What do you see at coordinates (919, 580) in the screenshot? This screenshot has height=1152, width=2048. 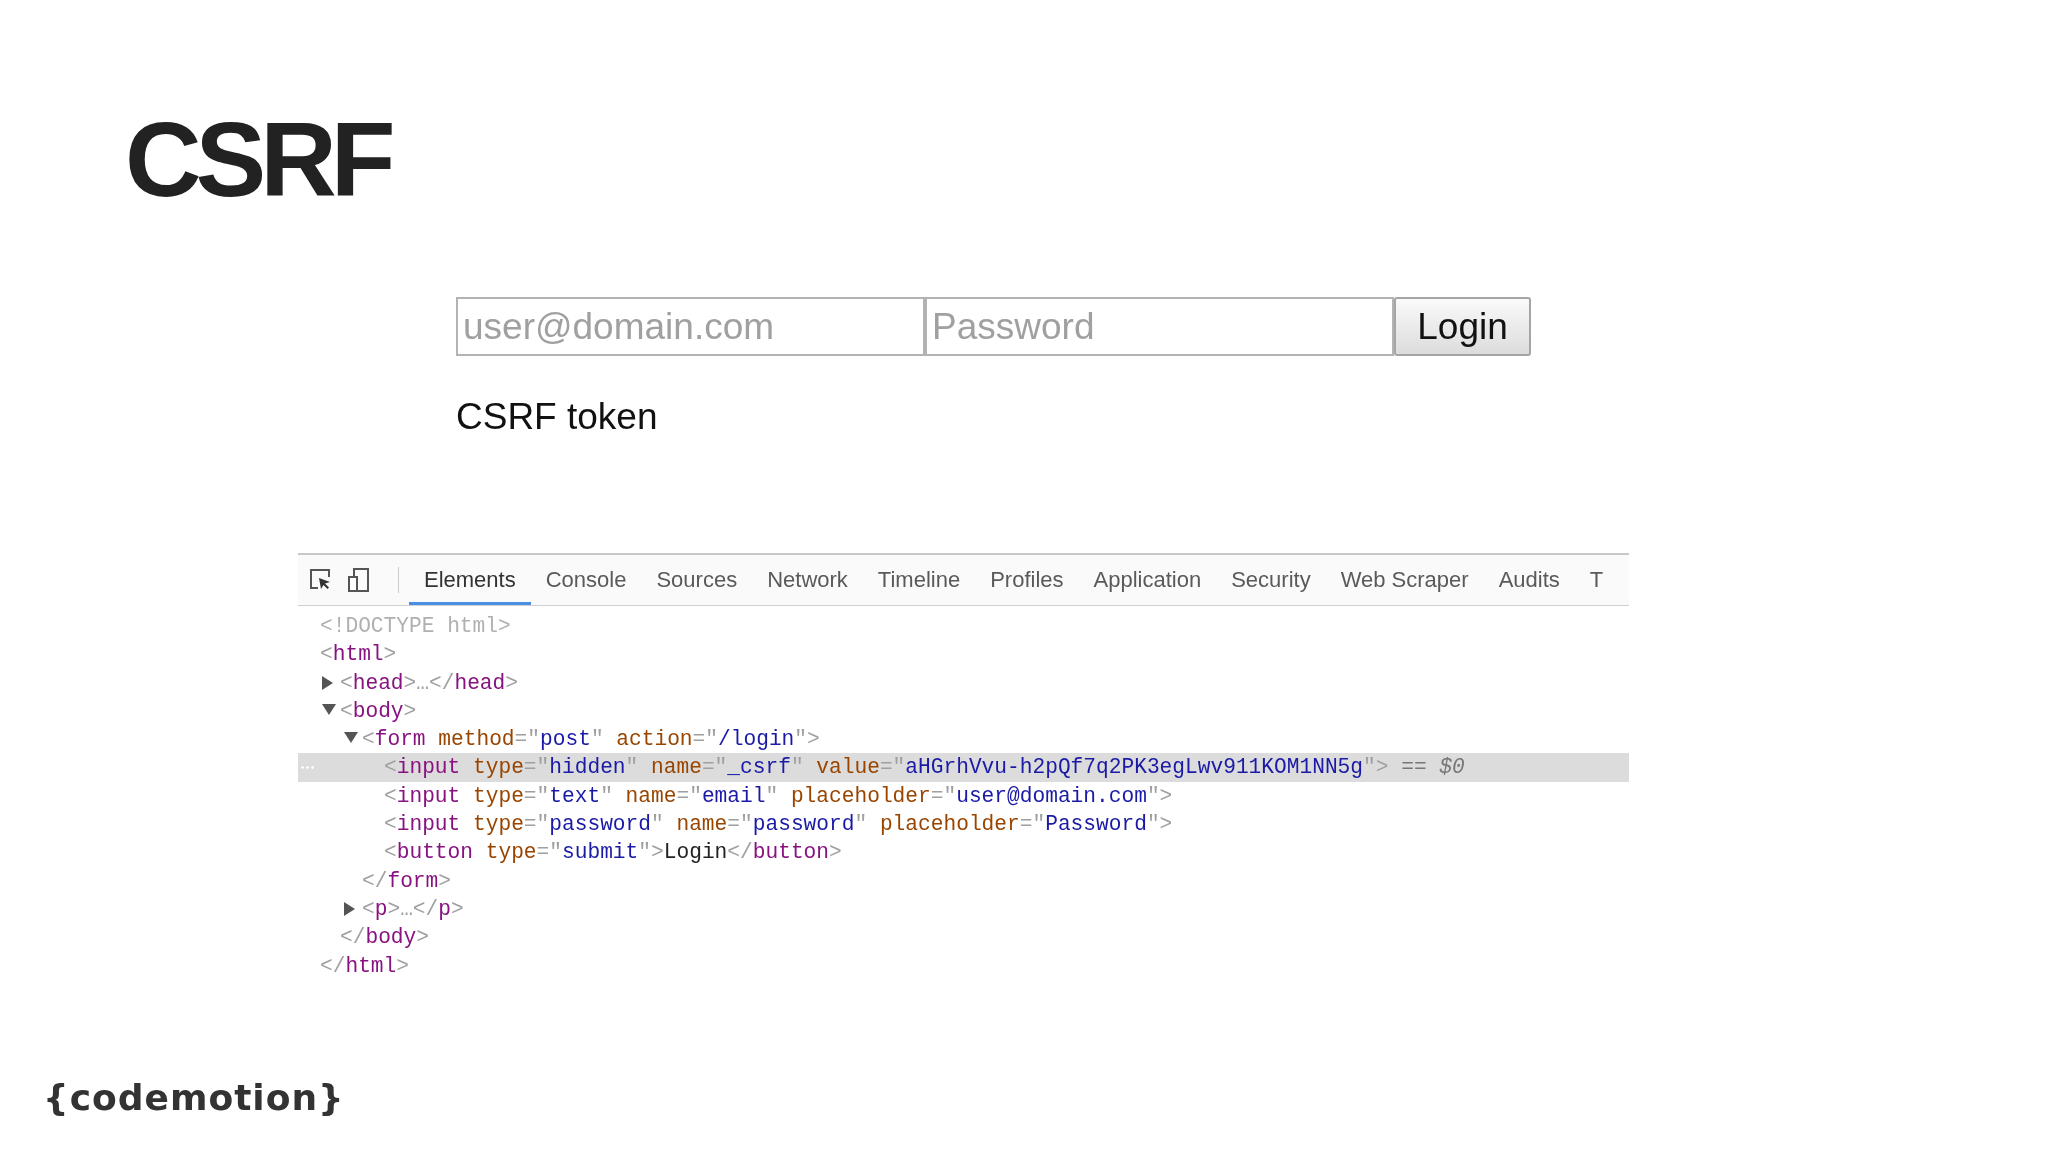 I see `tab: Timeline` at bounding box center [919, 580].